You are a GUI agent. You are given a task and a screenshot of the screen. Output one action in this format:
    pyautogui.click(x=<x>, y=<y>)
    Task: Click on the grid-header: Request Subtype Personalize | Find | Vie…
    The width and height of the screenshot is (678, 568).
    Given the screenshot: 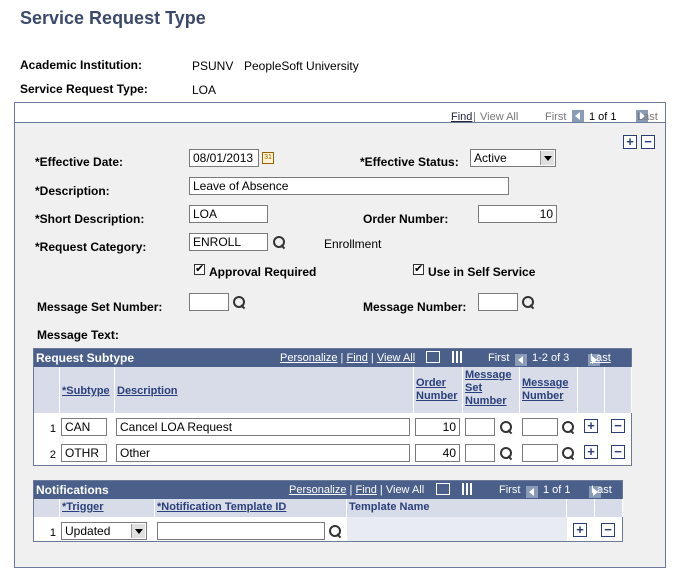 What is the action you would take?
    pyautogui.click(x=332, y=358)
    